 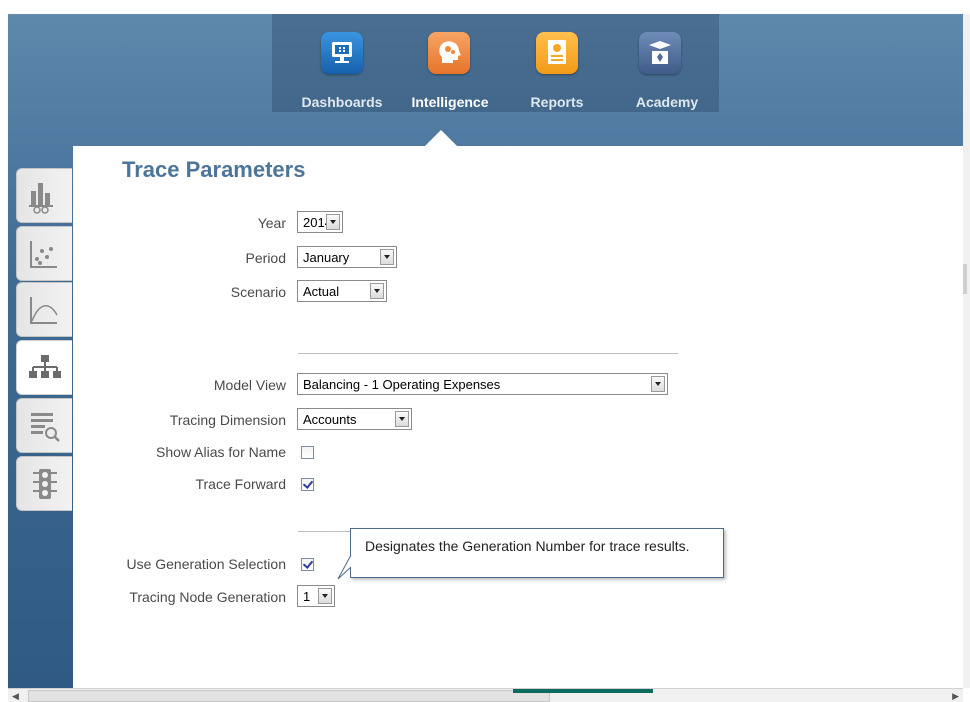 I want to click on side-tab-traffic, so click(x=44, y=483).